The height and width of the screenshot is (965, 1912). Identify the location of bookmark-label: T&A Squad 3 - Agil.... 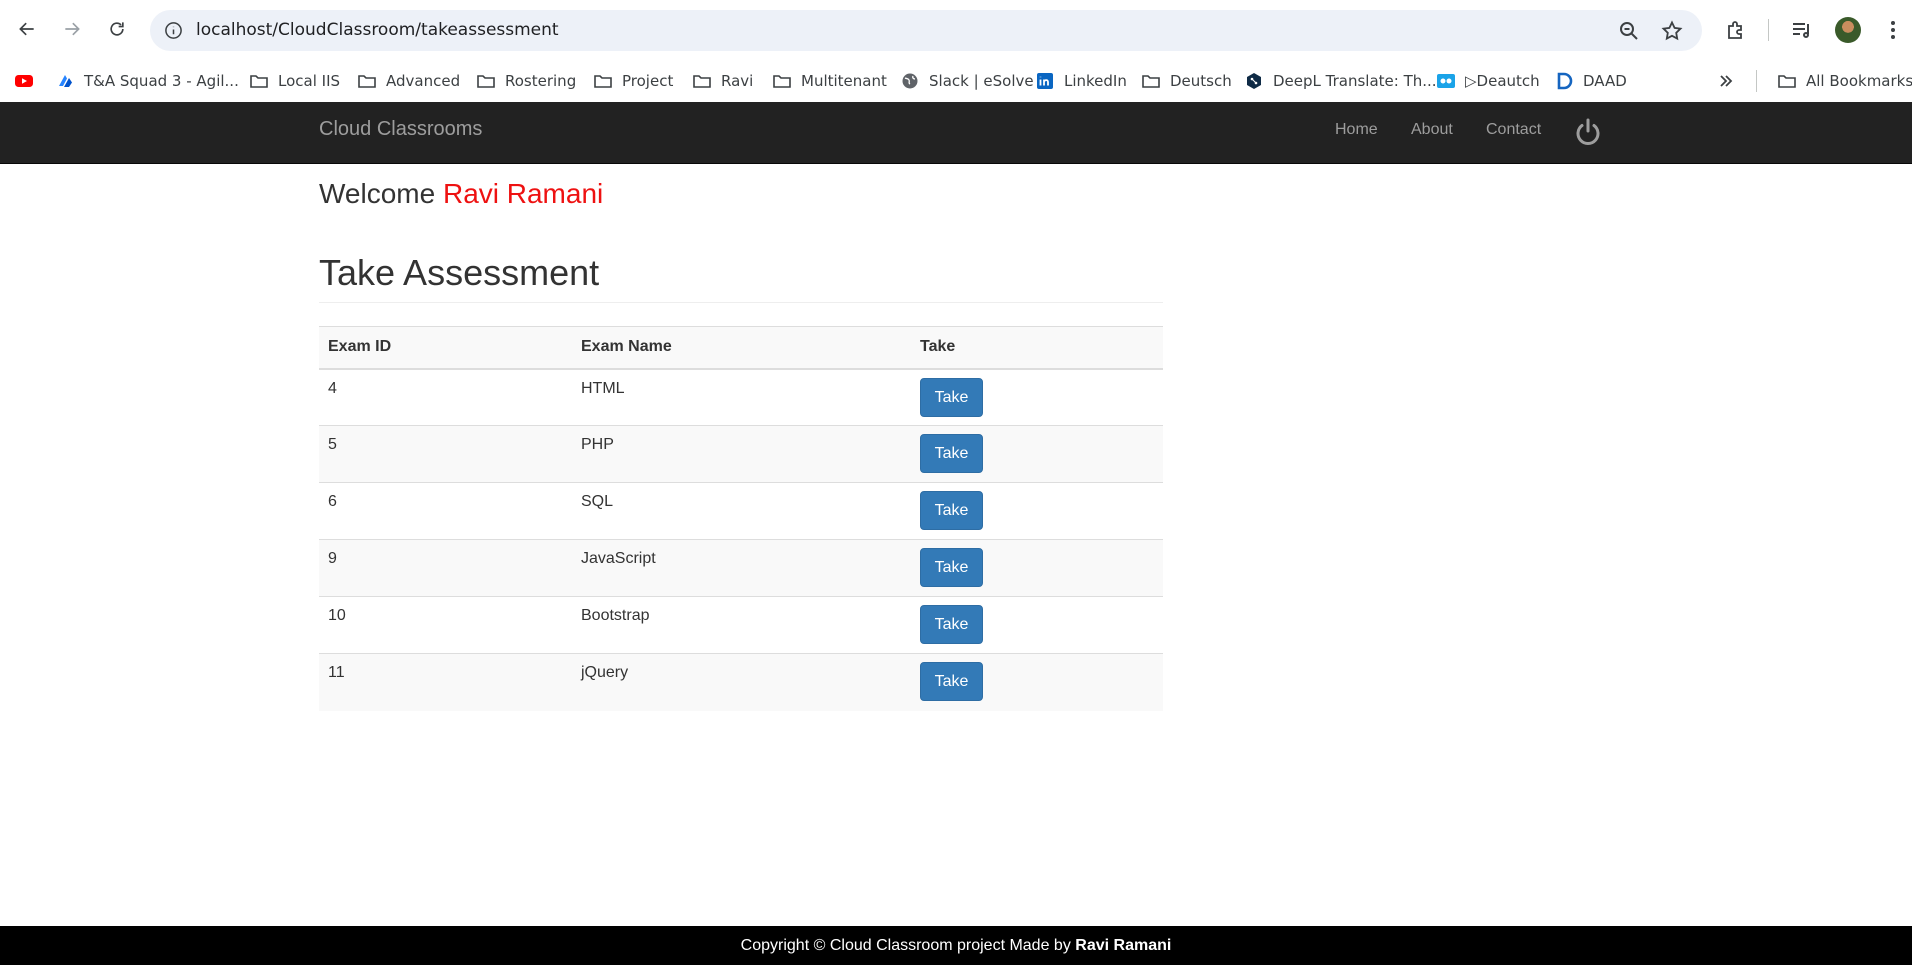
(161, 81).